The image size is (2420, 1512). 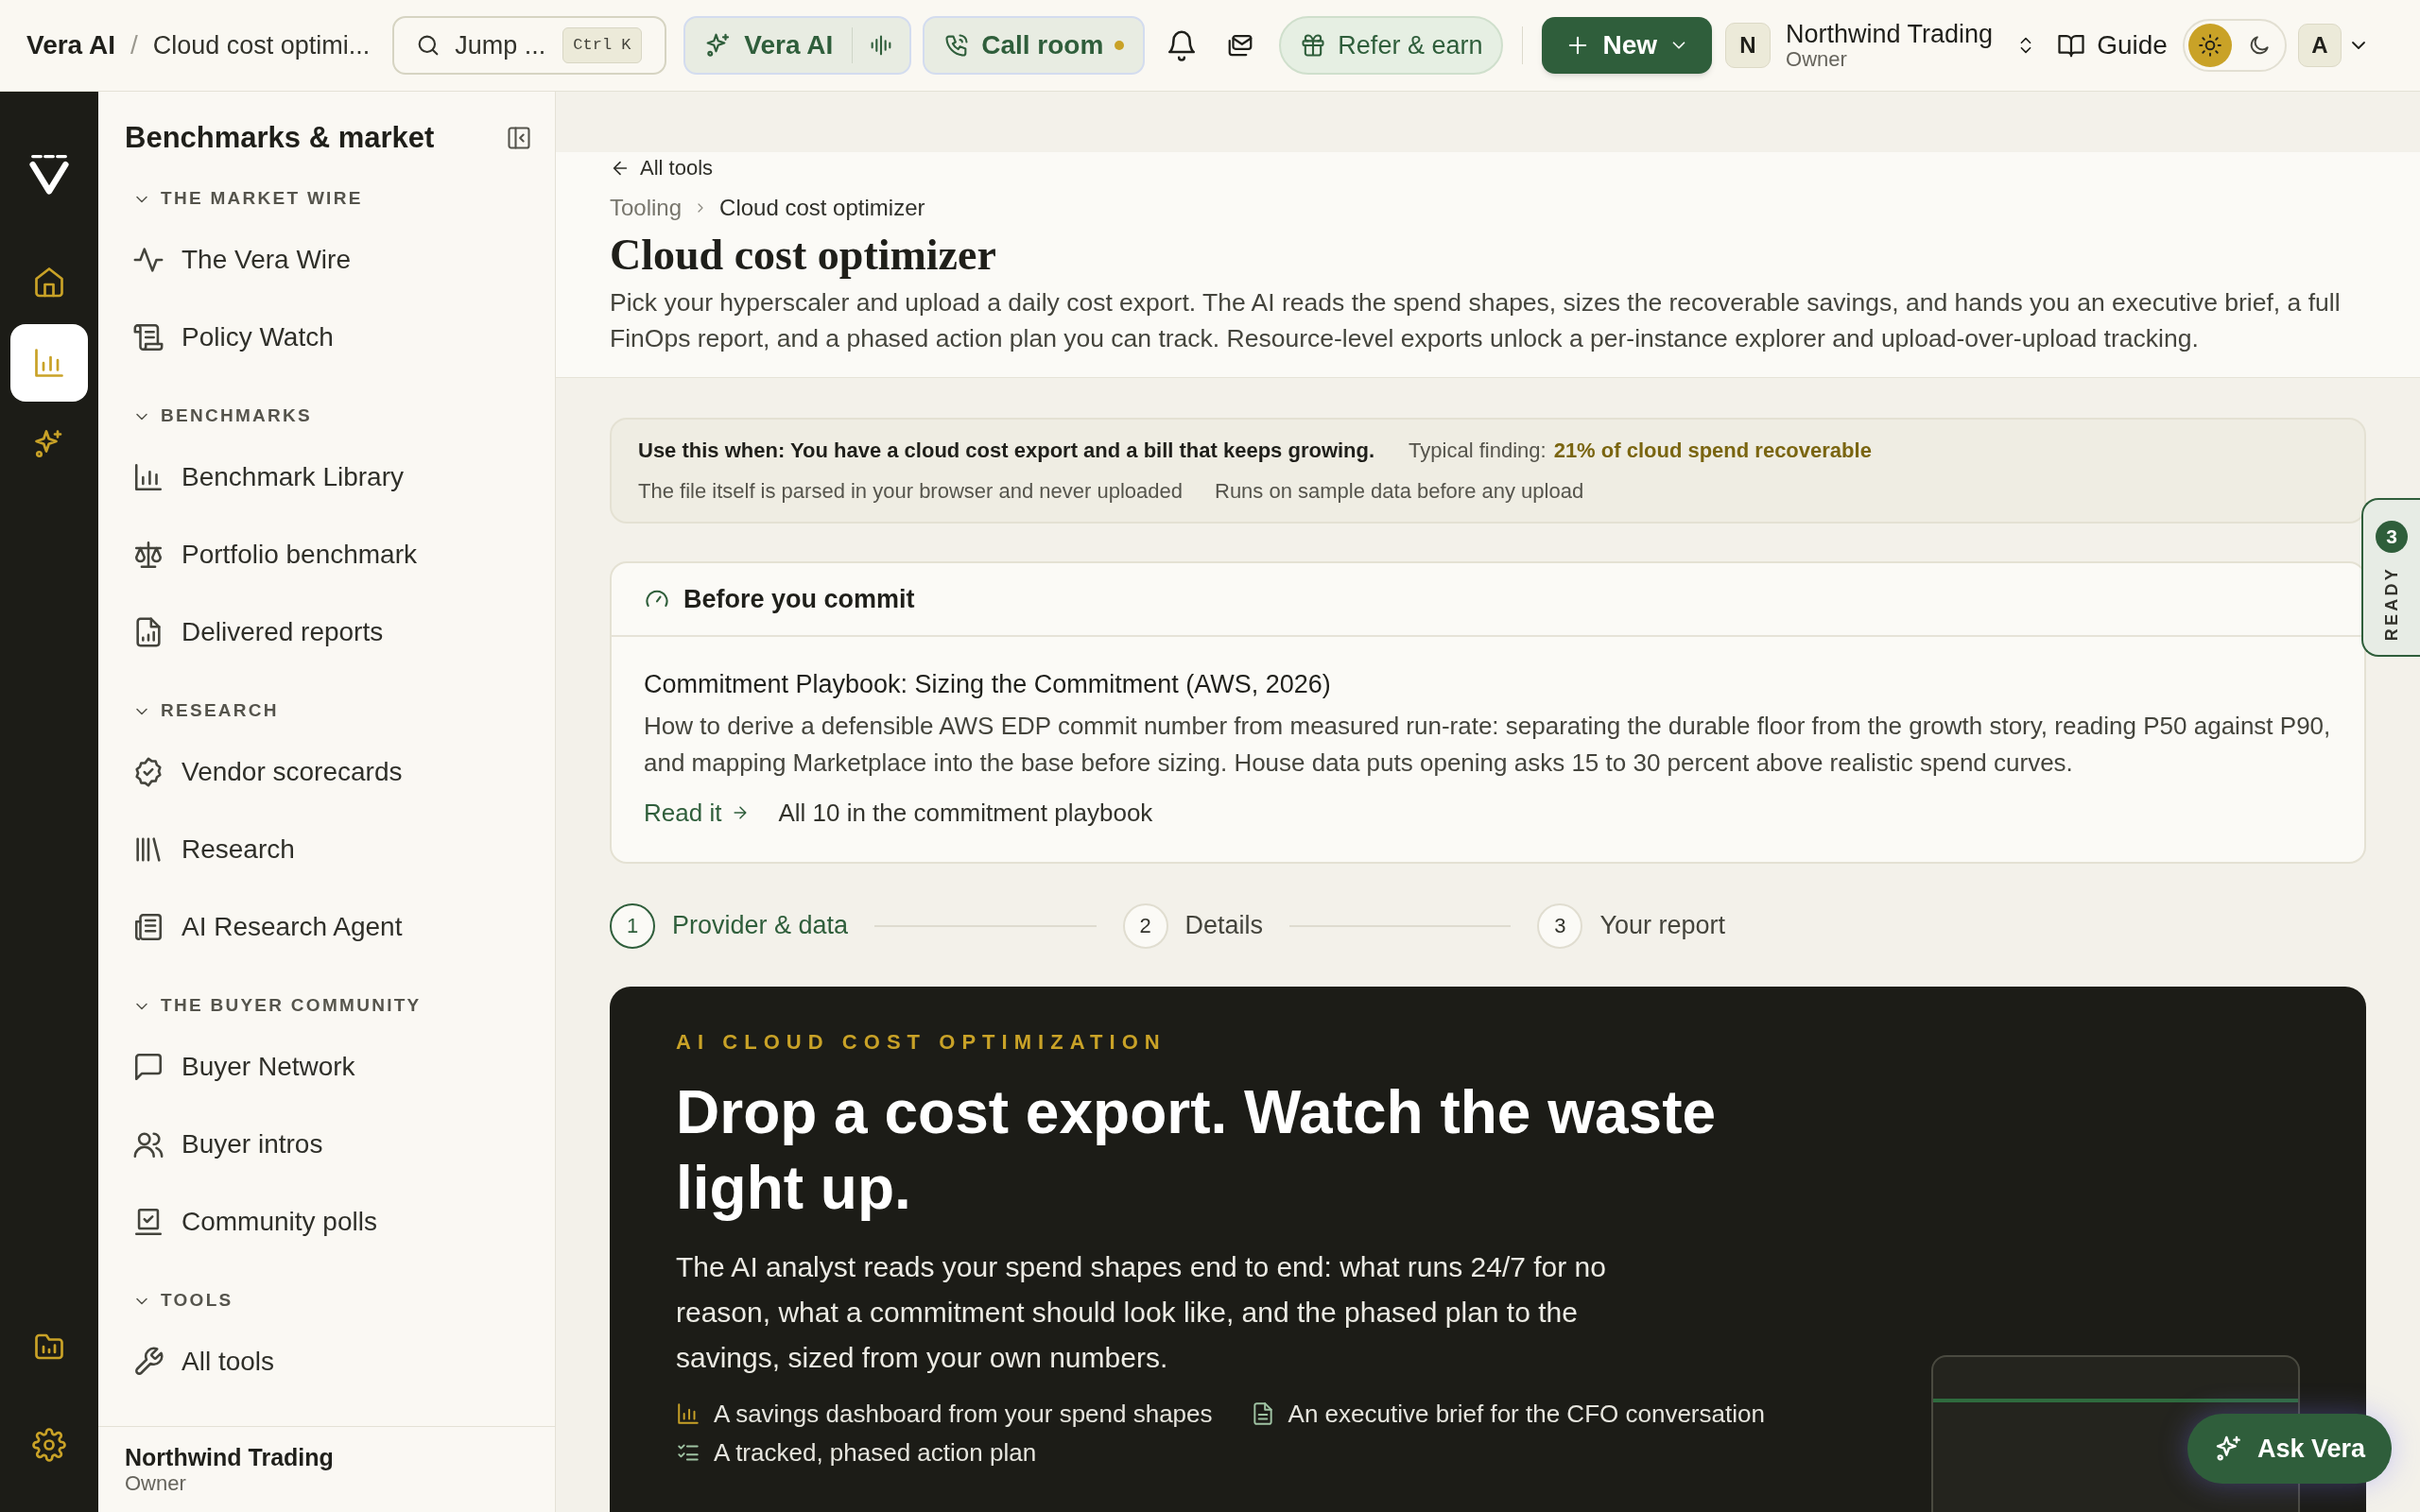 I want to click on read-link: Read it, so click(x=697, y=813).